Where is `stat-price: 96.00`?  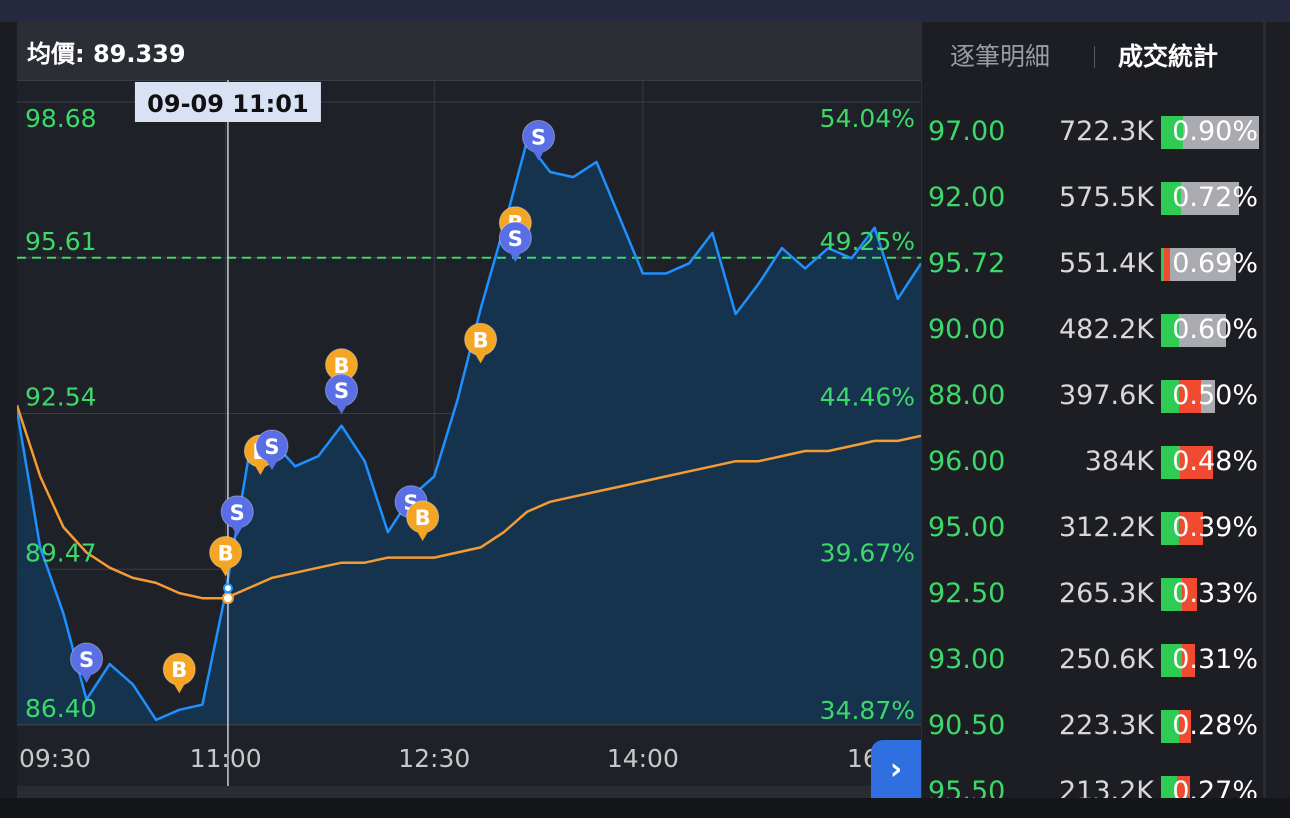
stat-price: 96.00 is located at coordinates (967, 461).